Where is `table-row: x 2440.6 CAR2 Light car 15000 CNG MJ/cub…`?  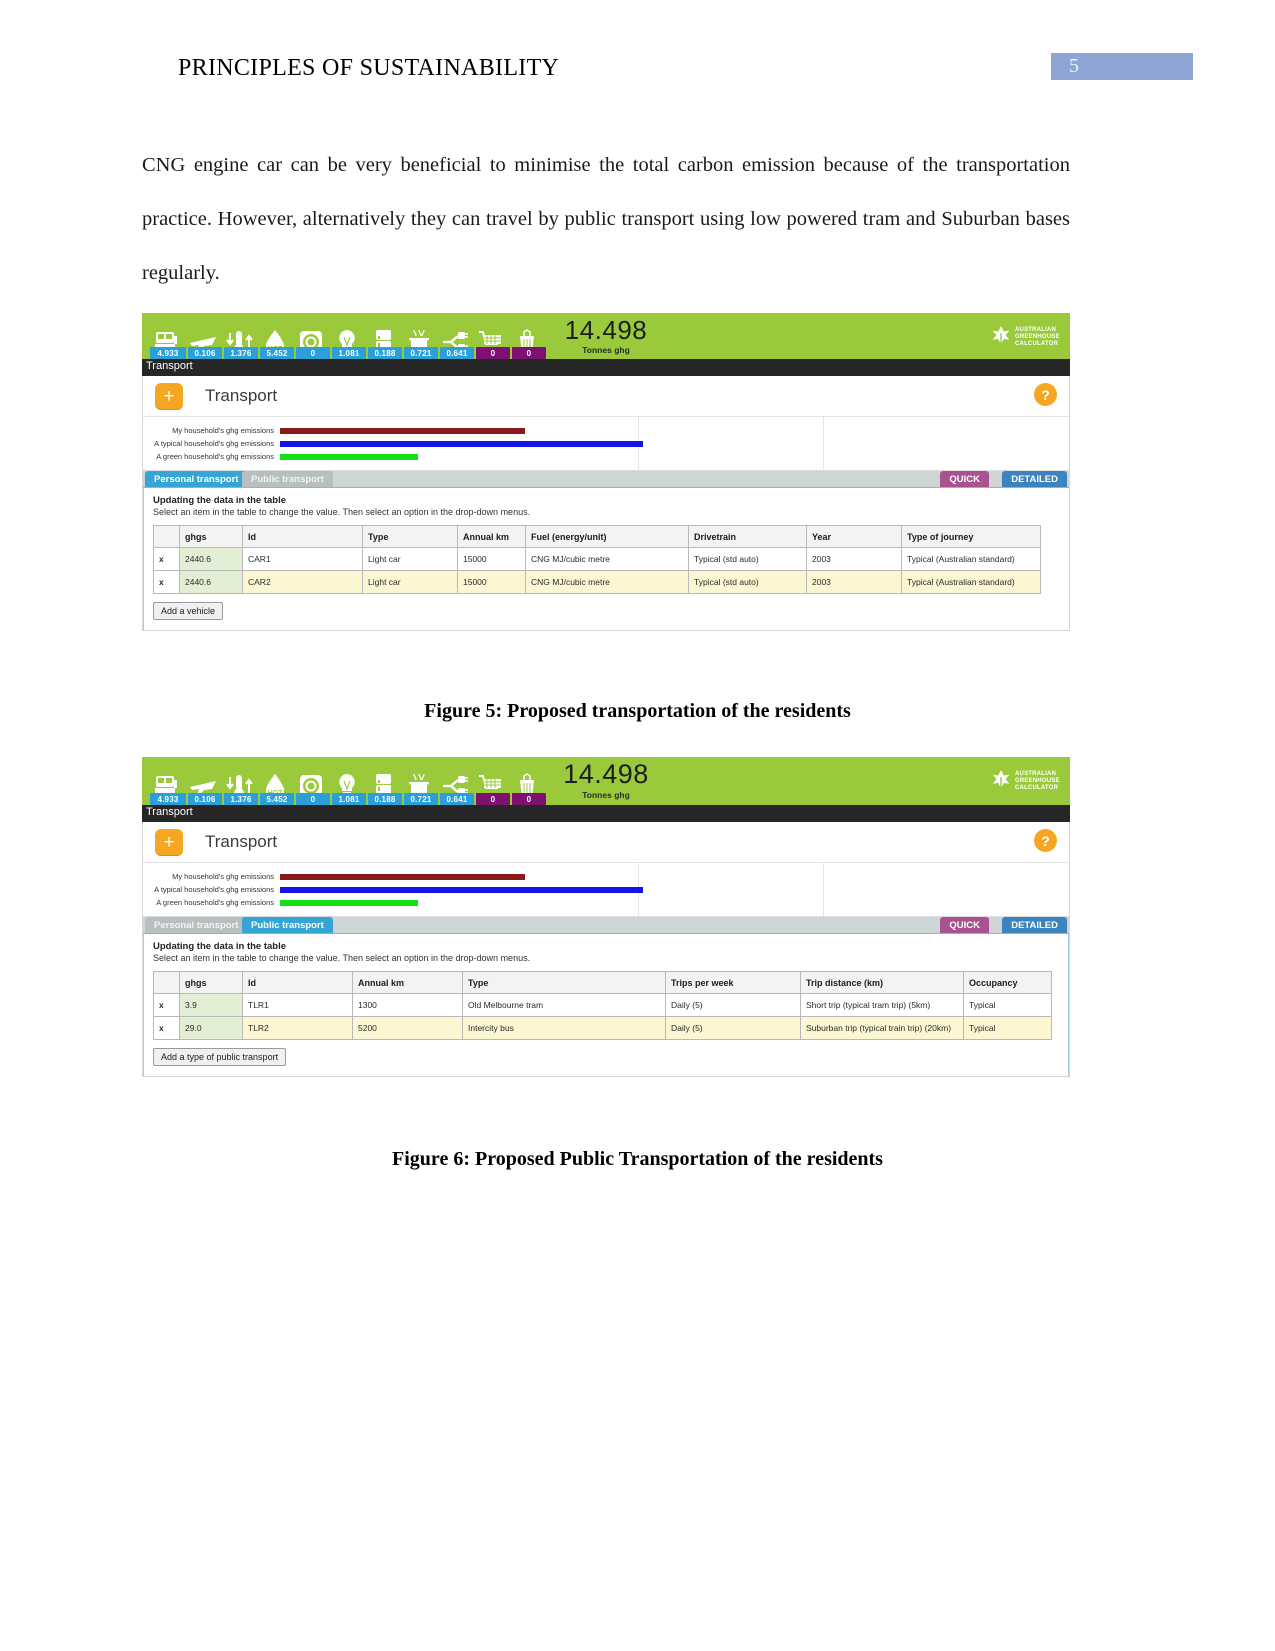 table-row: x 2440.6 CAR2 Light car 15000 CNG MJ/cub… is located at coordinates (597, 582).